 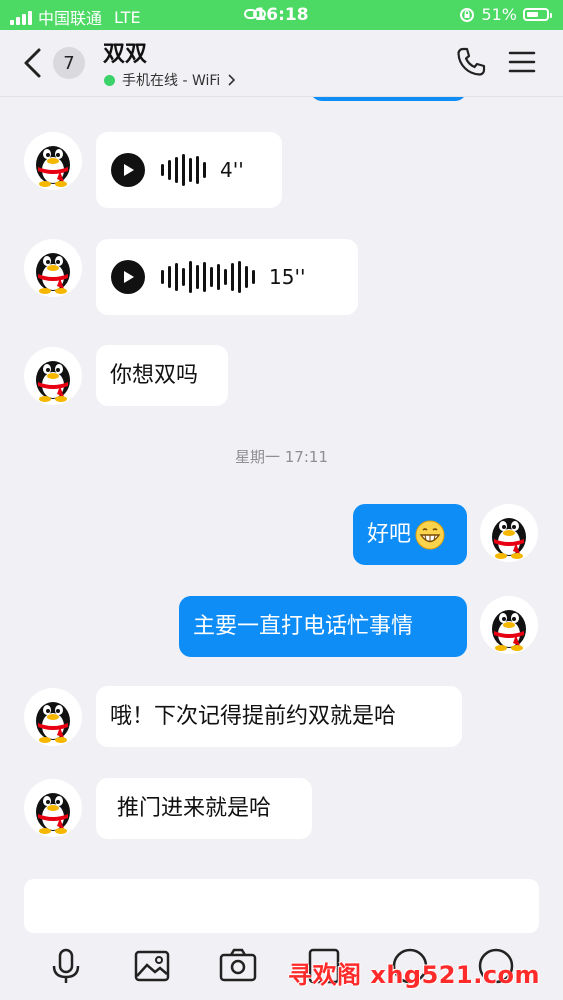 I want to click on text-message-bubble: 主要一直打电话忙事情, so click(x=323, y=626).